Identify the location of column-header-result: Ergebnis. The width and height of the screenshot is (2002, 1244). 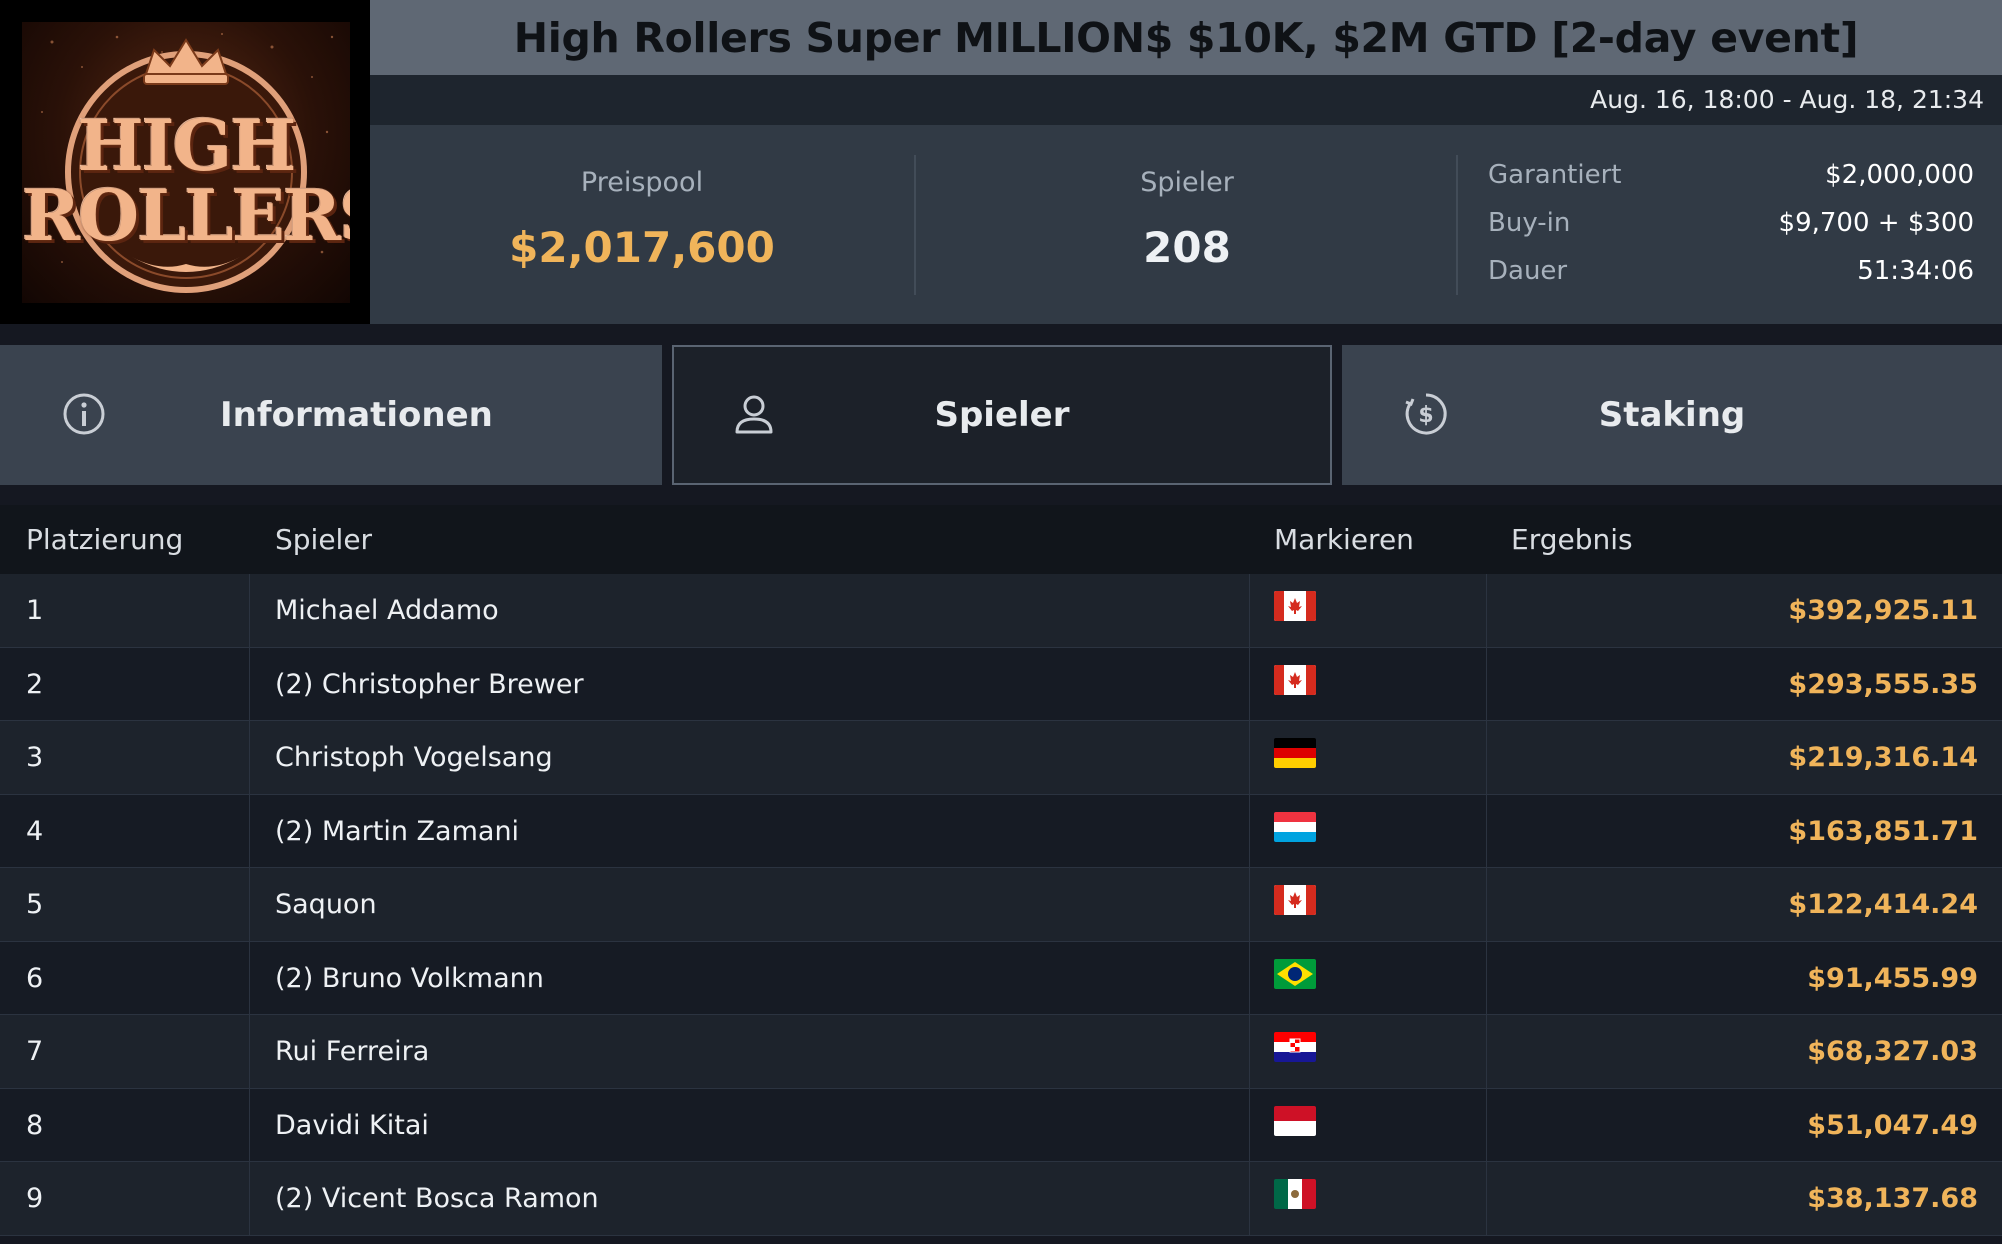
(1572, 539).